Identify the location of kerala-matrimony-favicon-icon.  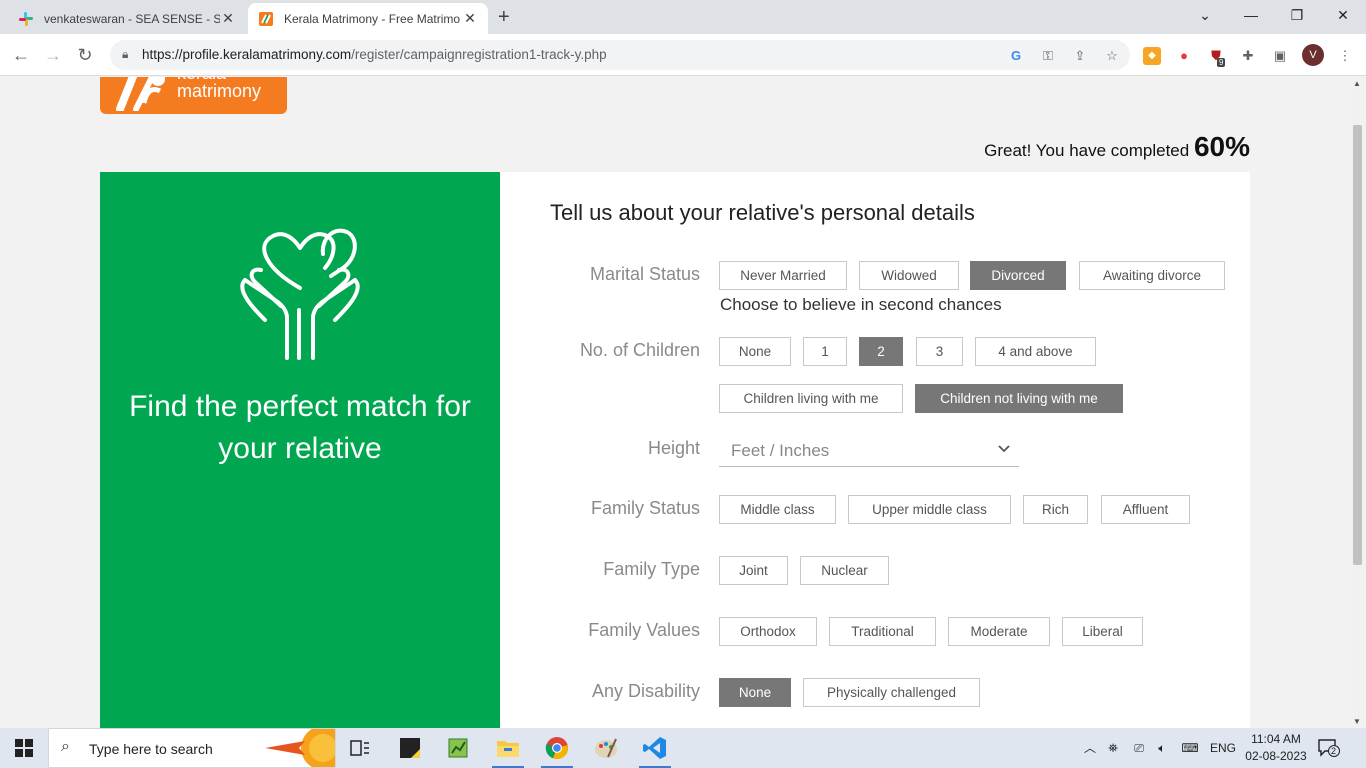
(266, 19).